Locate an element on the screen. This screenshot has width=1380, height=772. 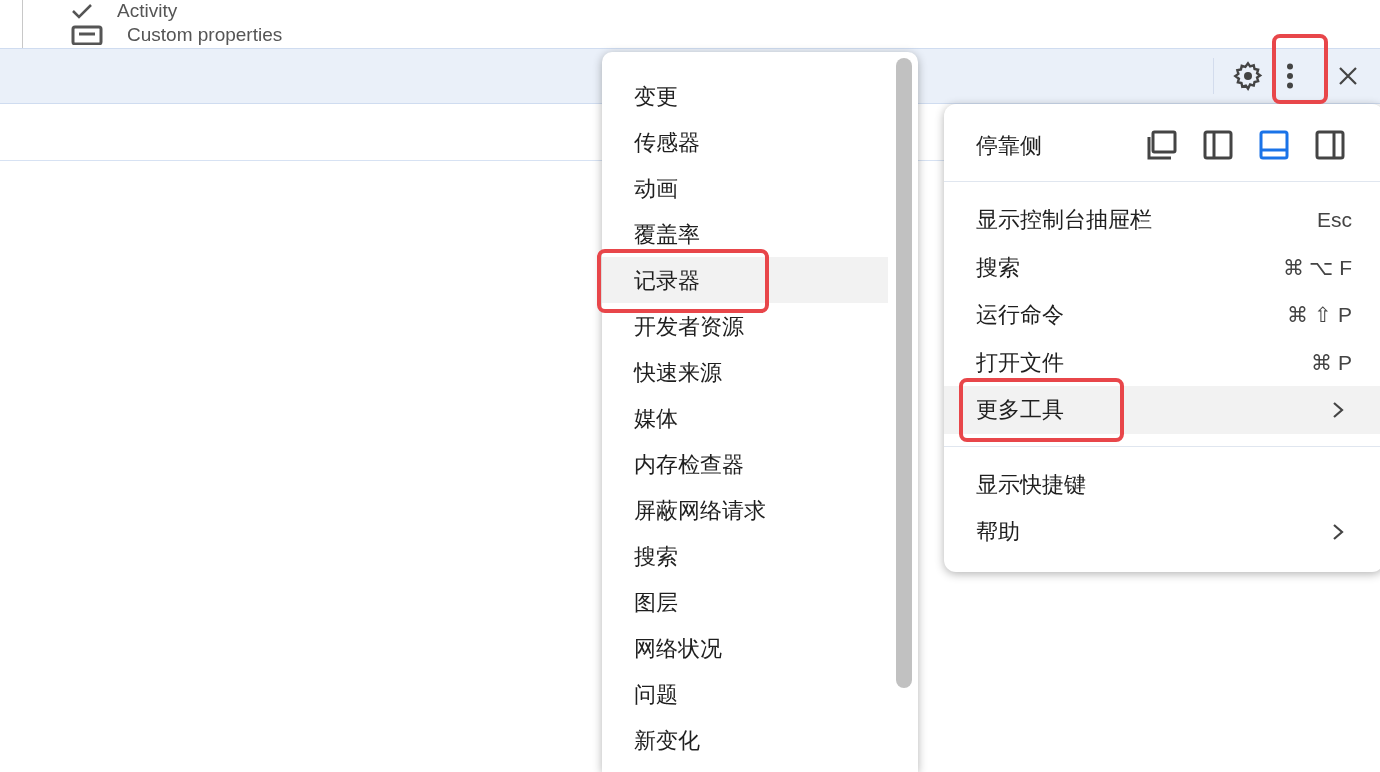
panel-item: Activity is located at coordinates (147, 11).